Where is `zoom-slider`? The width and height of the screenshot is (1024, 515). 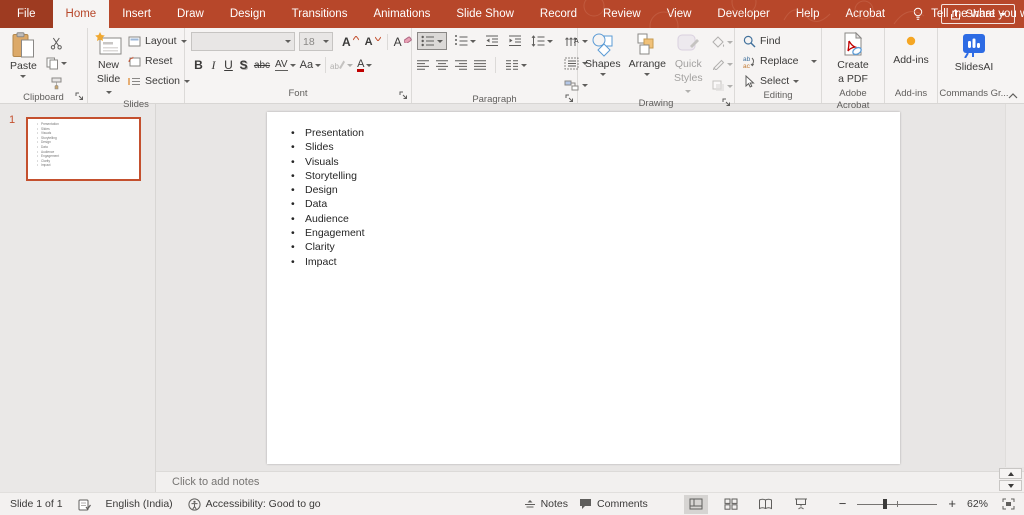
zoom-slider is located at coordinates (897, 504).